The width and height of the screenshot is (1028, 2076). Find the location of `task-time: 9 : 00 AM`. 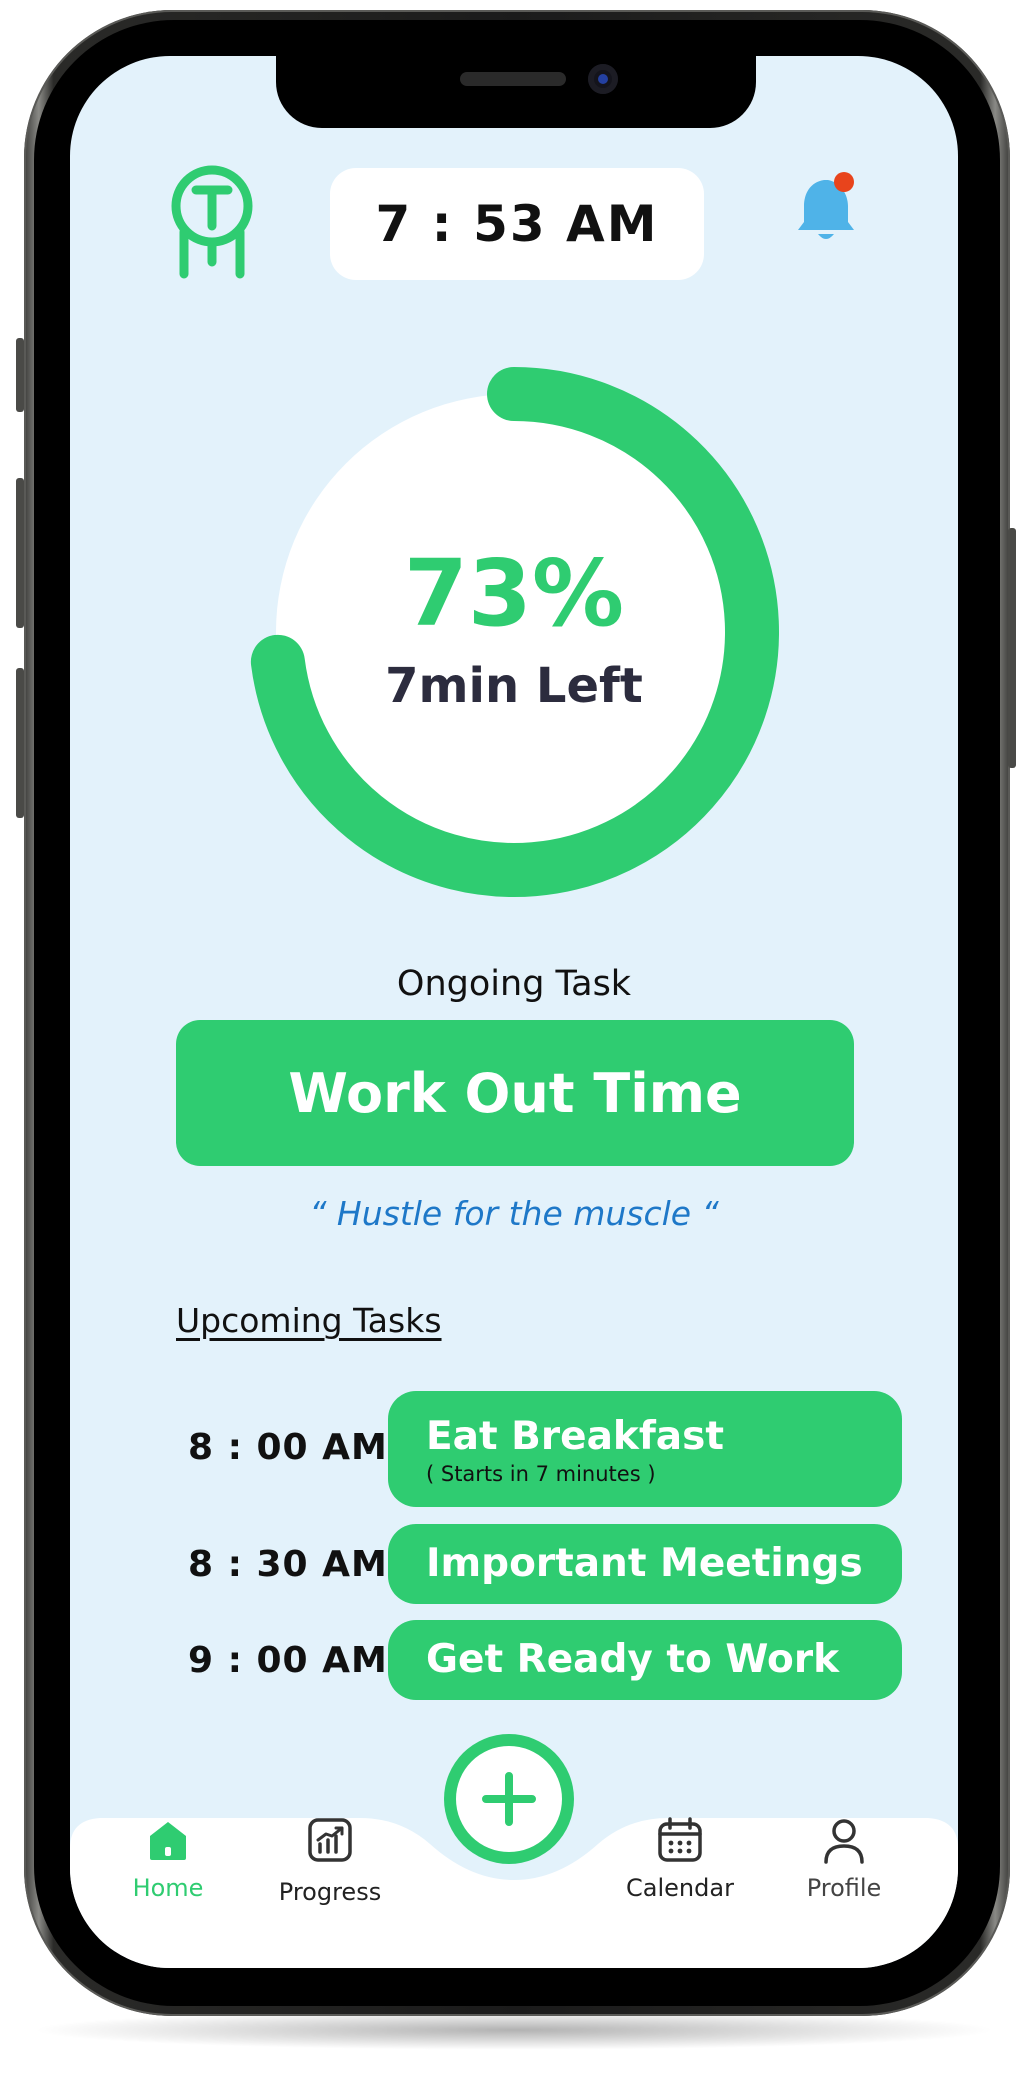

task-time: 9 : 00 AM is located at coordinates (288, 1660).